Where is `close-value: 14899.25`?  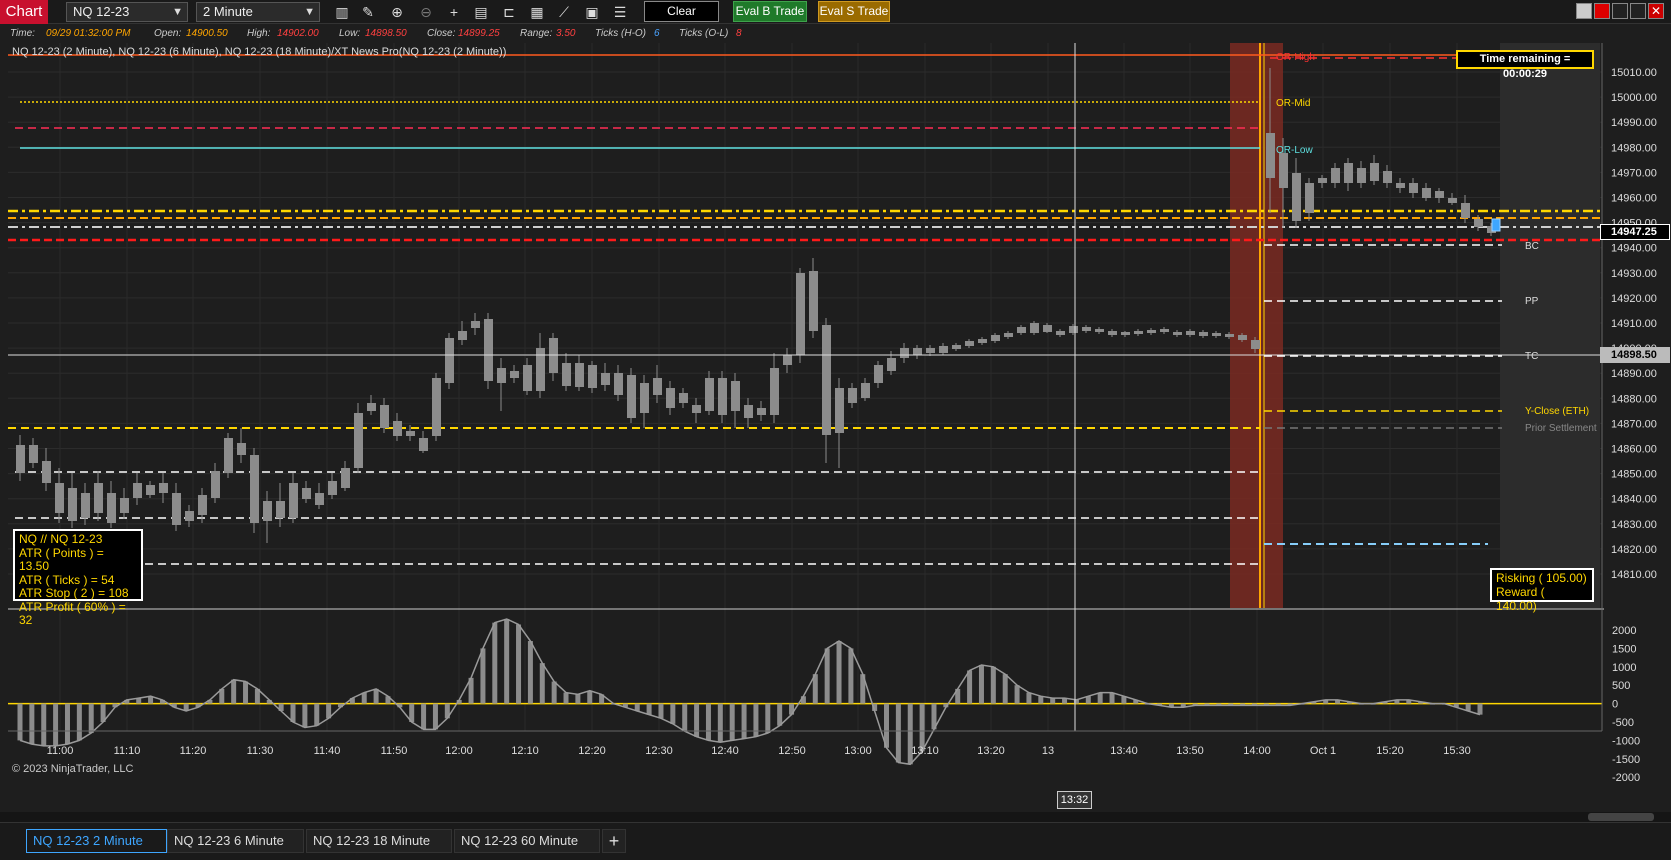 close-value: 14899.25 is located at coordinates (479, 33).